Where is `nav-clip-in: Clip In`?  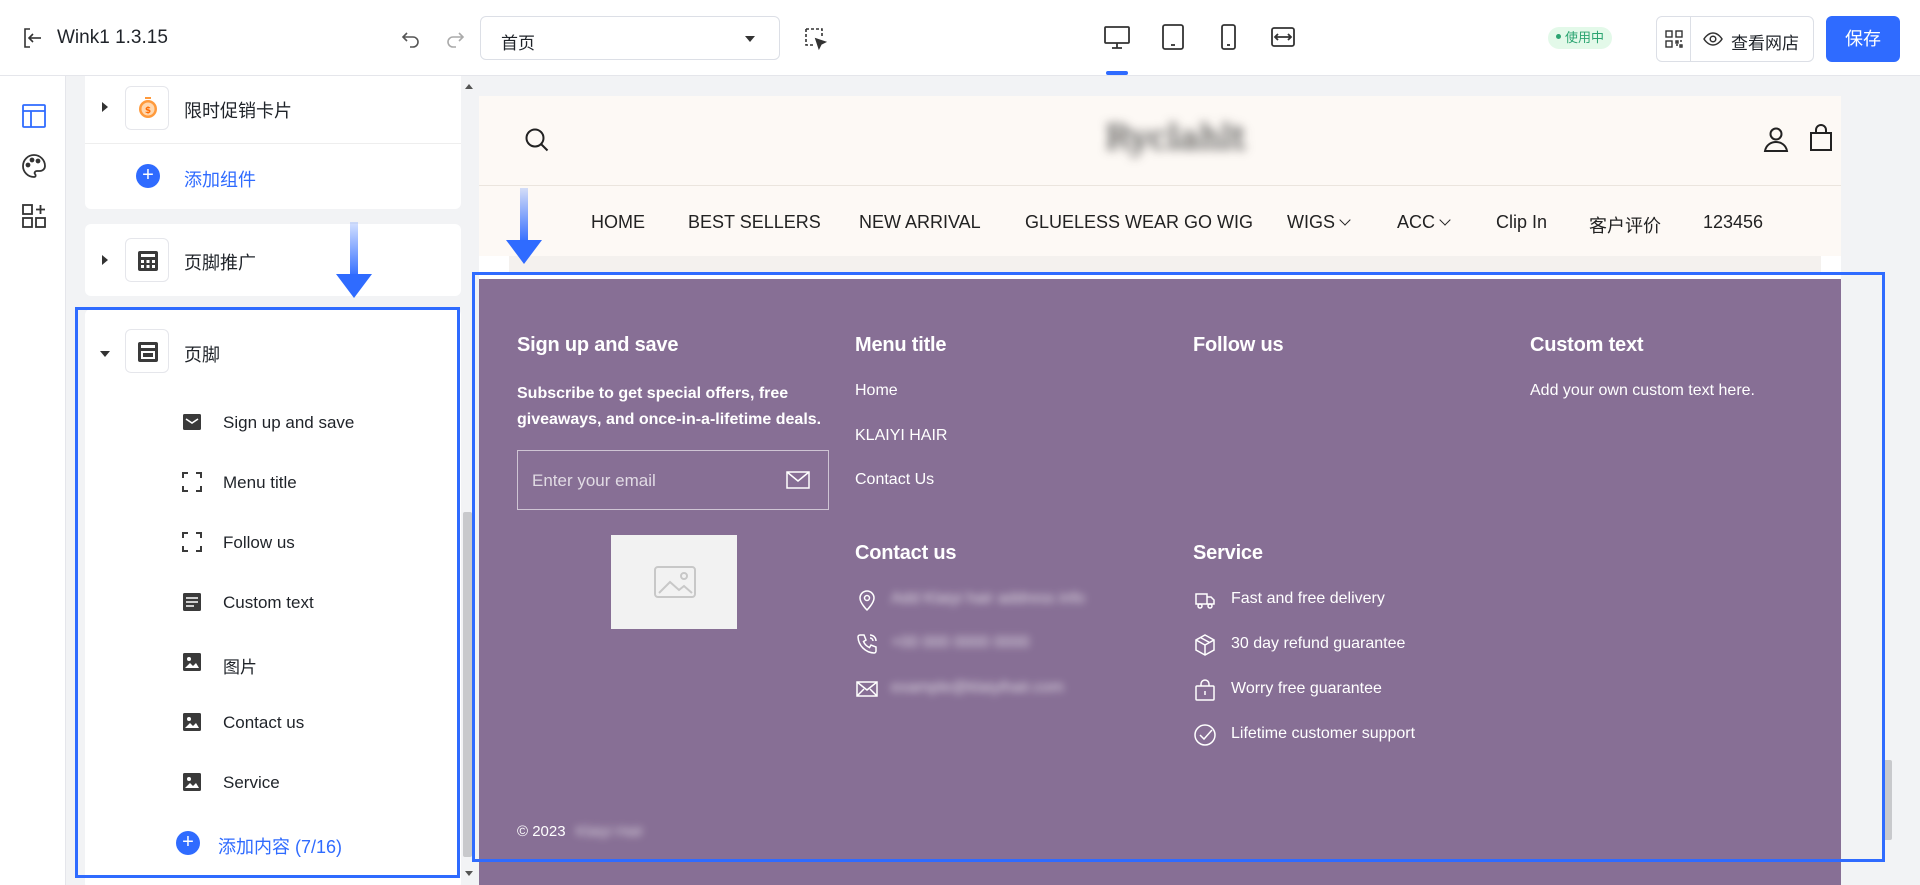
nav-clip-in: Clip In is located at coordinates (1521, 222).